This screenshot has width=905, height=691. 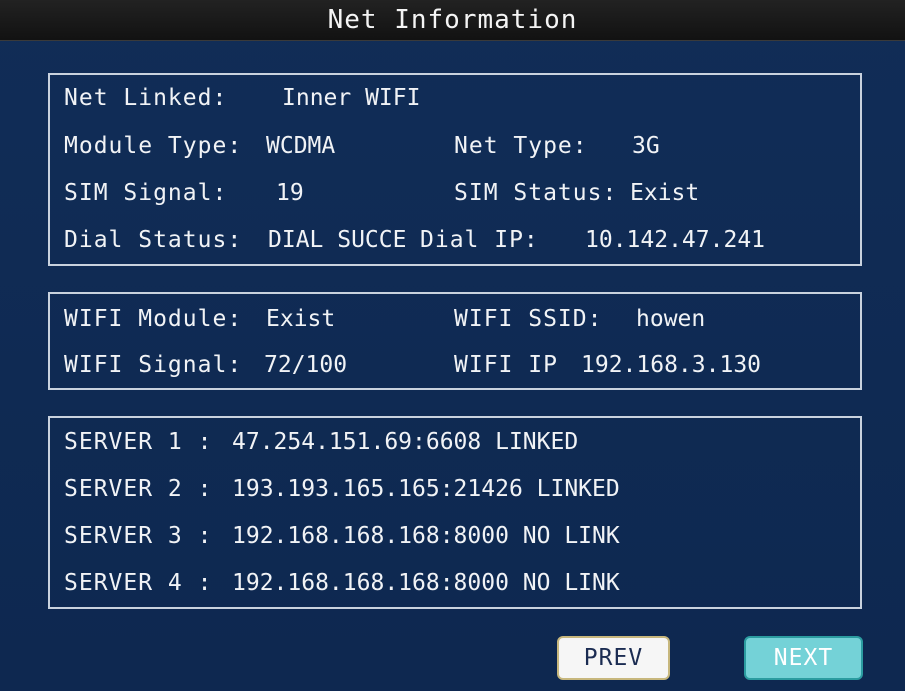 What do you see at coordinates (138, 442) in the screenshot?
I see `server-label: SERVER 1 :` at bounding box center [138, 442].